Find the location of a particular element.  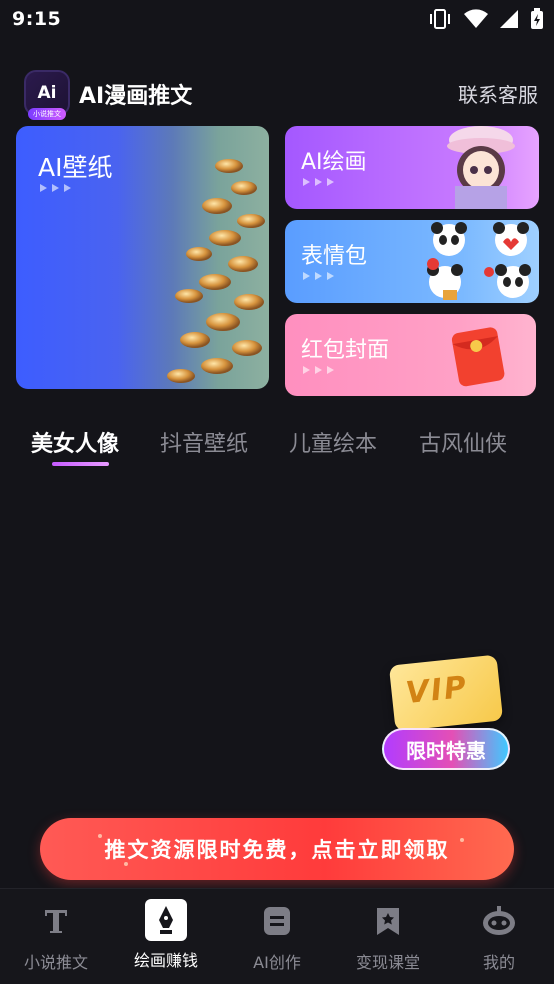

nav-draw-earn: 绘画赚钱 is located at coordinates (166, 939).